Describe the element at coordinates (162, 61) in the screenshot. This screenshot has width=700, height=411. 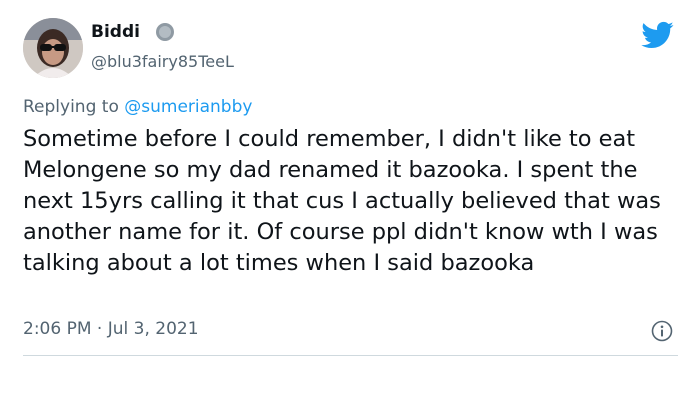
I see `author-handle: @blu3fairy85TeeL` at that location.